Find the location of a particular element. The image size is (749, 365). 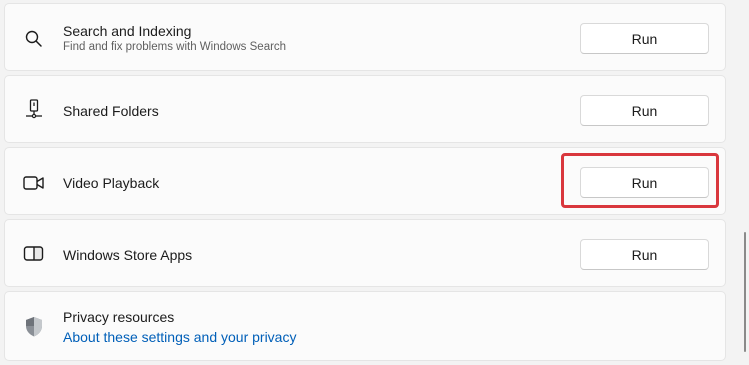

shield-icon is located at coordinates (34, 327).